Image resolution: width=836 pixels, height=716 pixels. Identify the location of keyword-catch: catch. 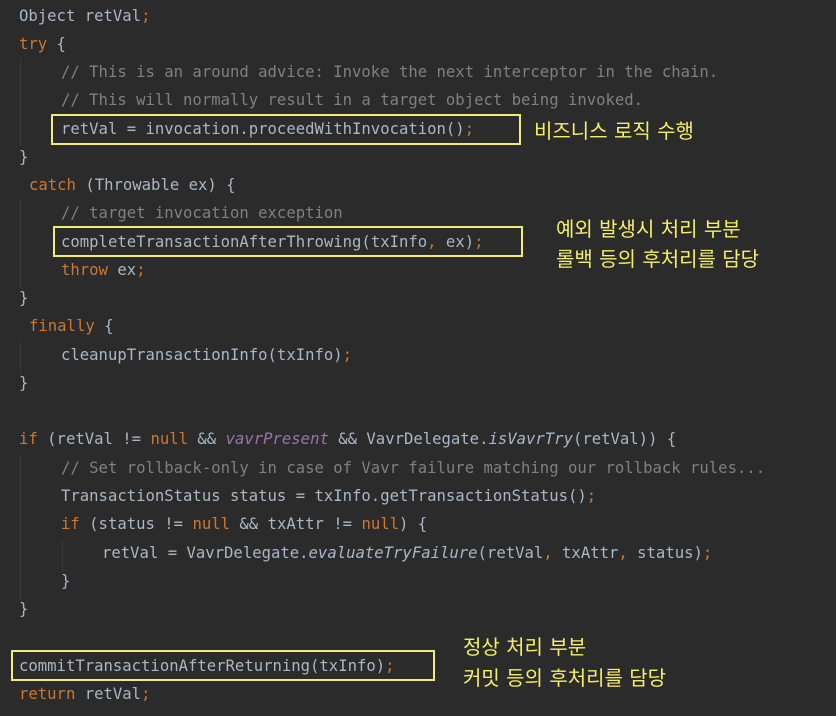
(52, 185).